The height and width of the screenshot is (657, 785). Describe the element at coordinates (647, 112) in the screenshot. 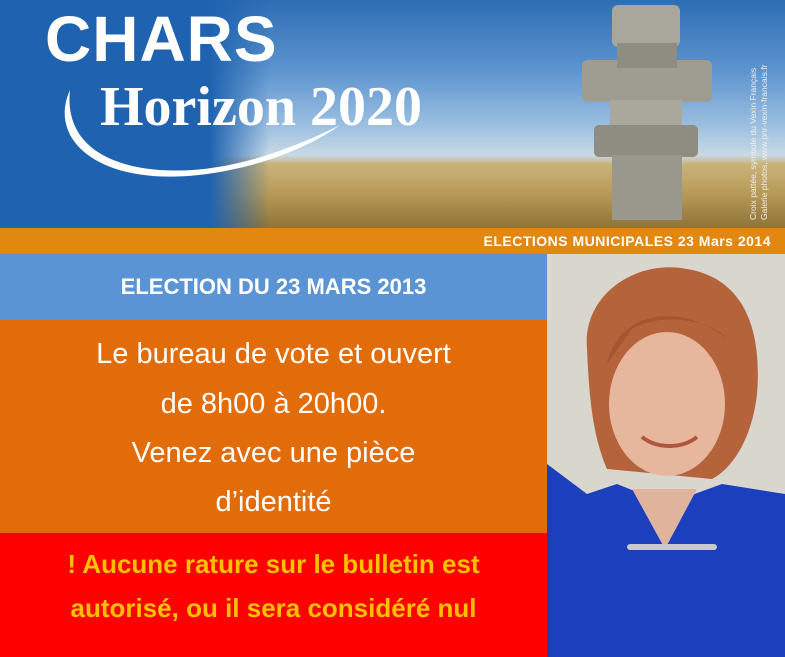

I see `stone-cross-image` at that location.